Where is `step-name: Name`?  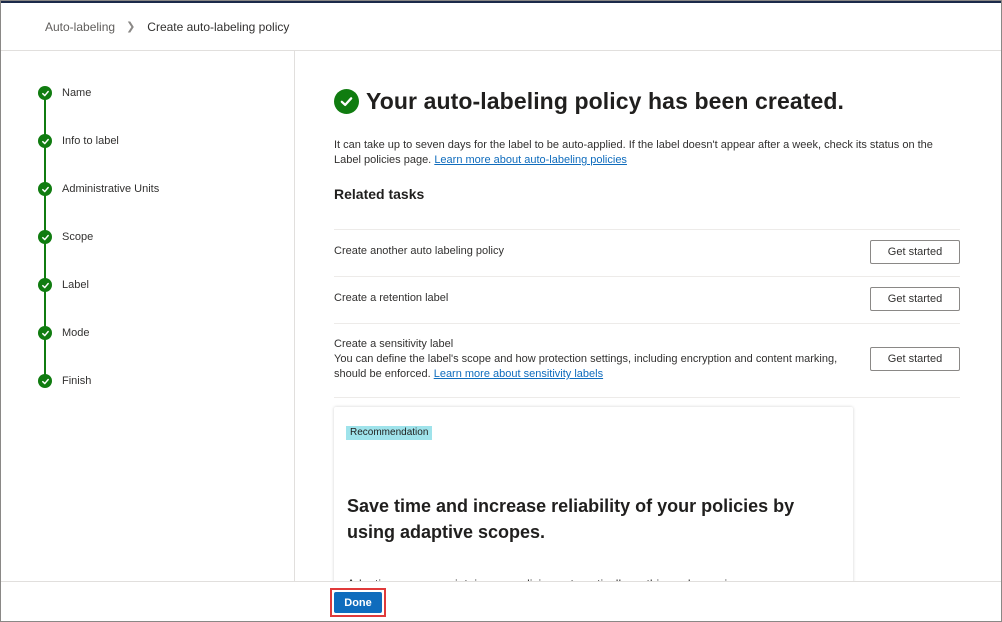 step-name: Name is located at coordinates (64, 93).